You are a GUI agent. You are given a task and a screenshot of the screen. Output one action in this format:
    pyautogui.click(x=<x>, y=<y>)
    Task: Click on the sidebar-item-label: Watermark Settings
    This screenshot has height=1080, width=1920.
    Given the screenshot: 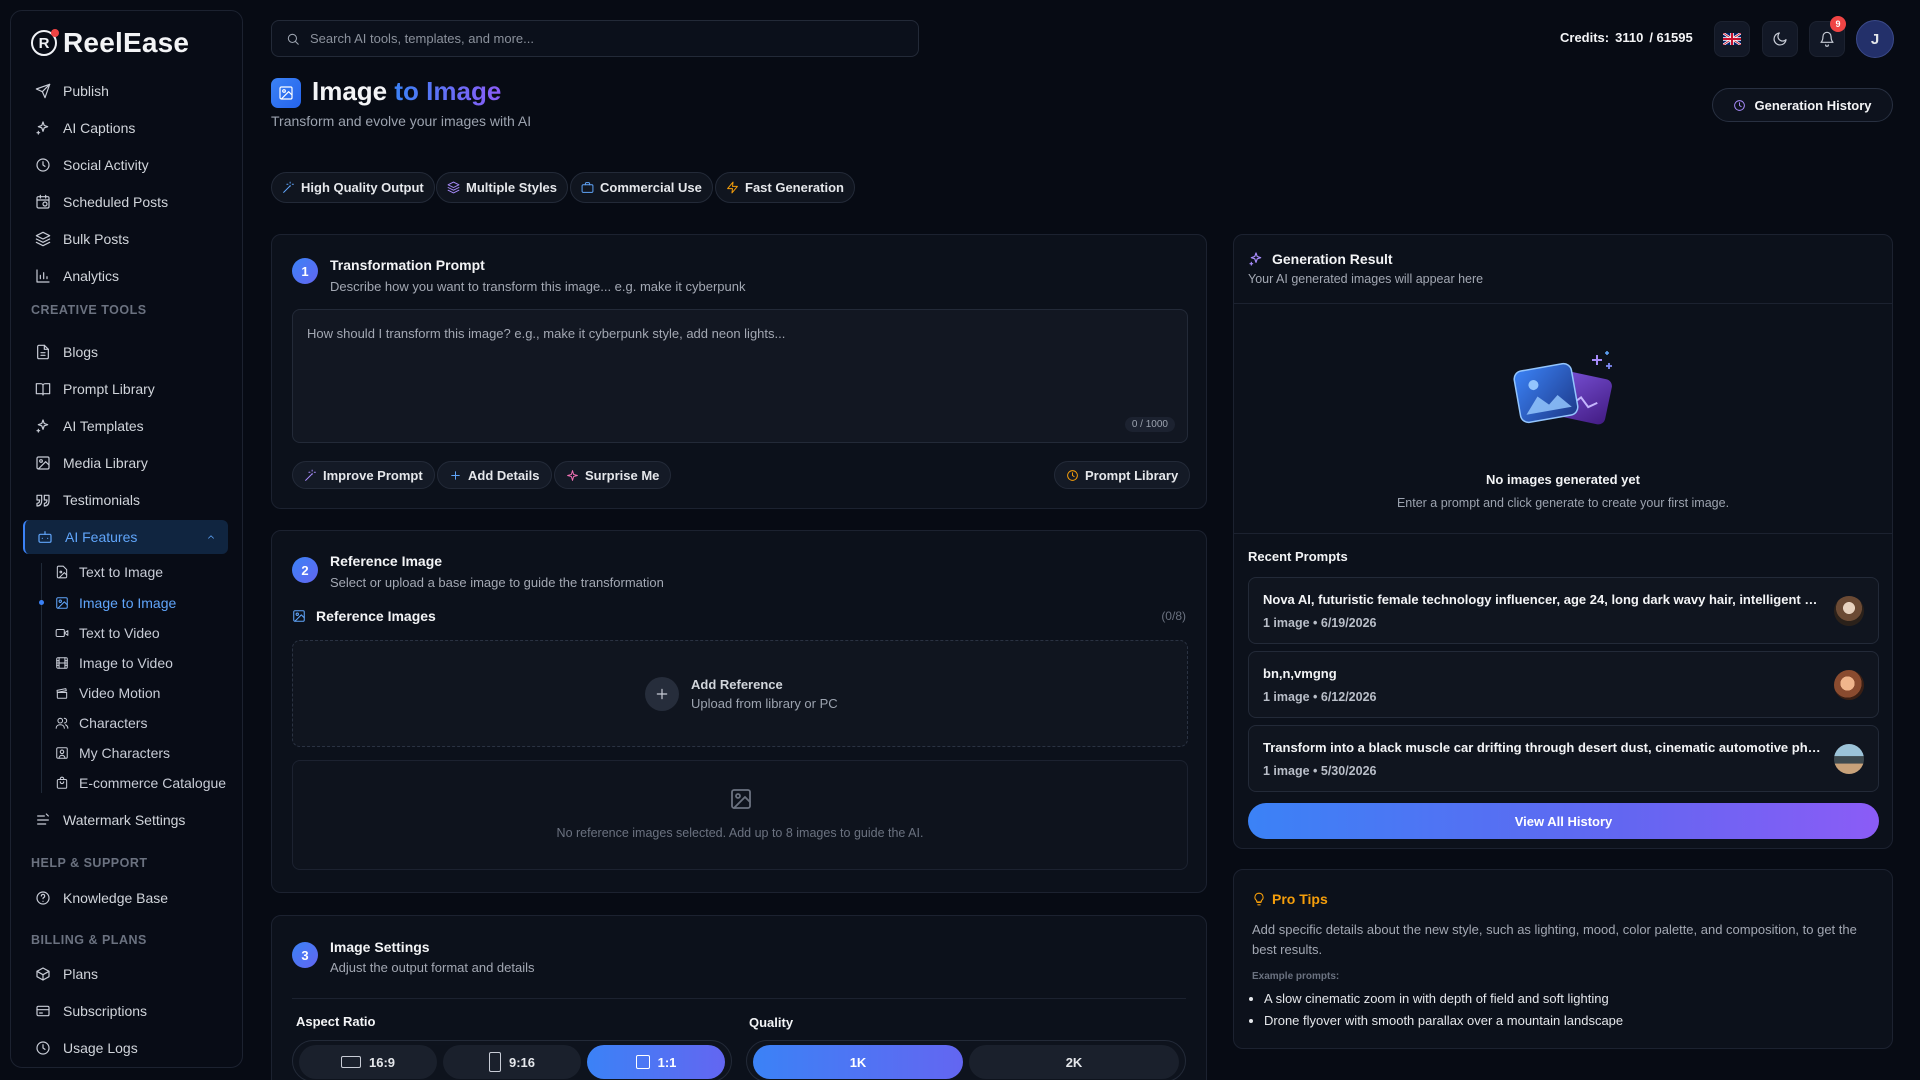 What is the action you would take?
    pyautogui.click(x=124, y=820)
    